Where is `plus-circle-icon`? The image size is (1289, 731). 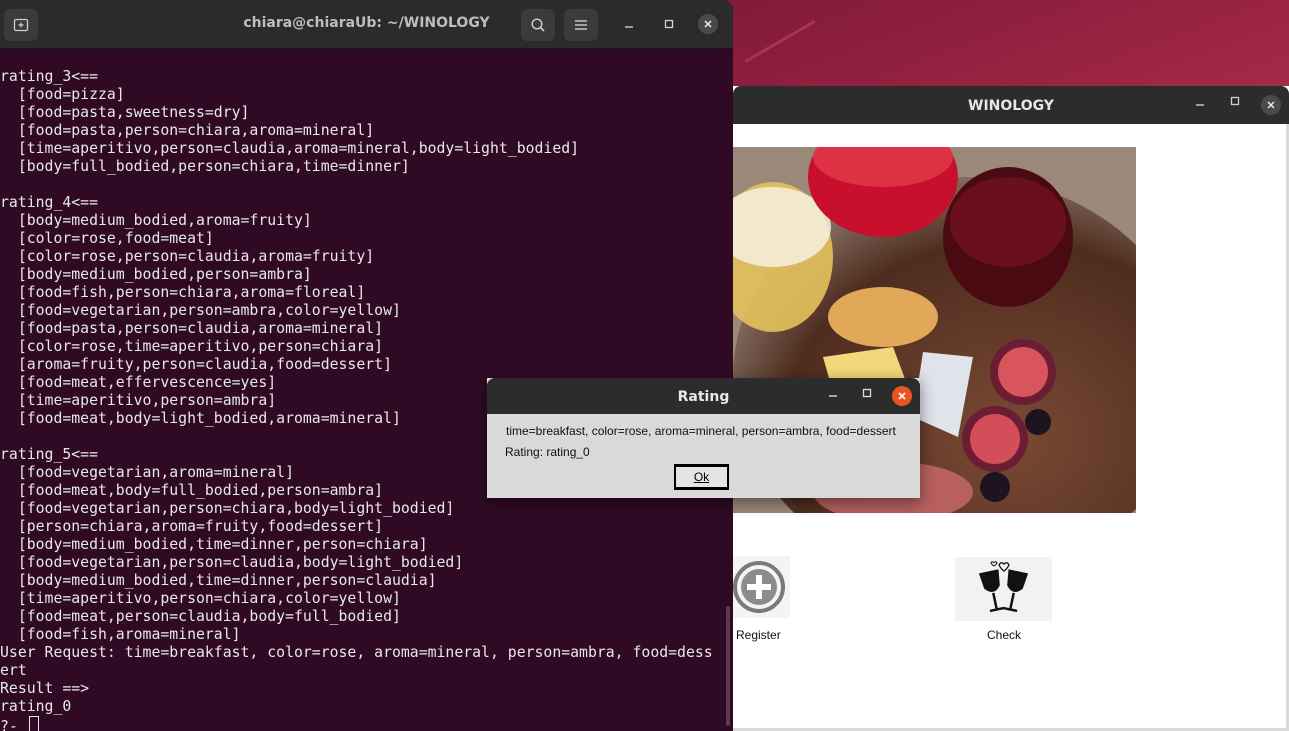 plus-circle-icon is located at coordinates (761, 587).